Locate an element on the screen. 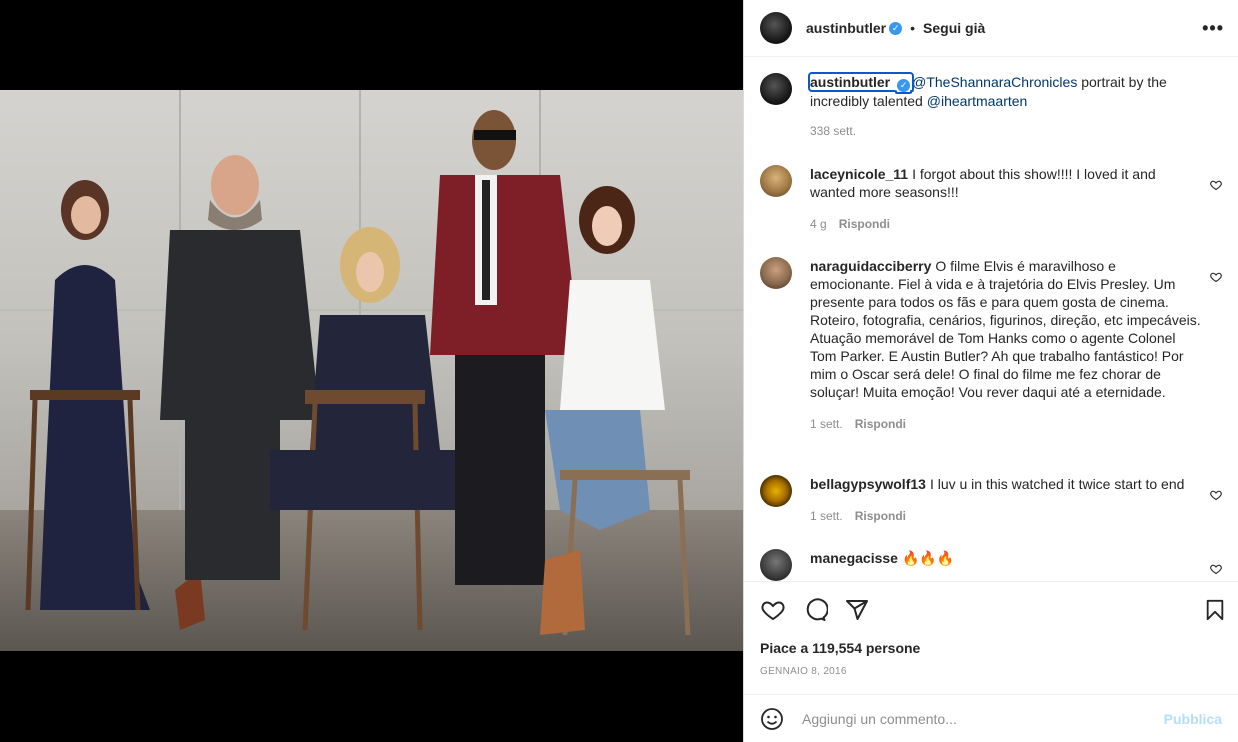 Image resolution: width=1238 pixels, height=742 pixels. likes-count: Piace a 119,554 persone is located at coordinates (991, 648).